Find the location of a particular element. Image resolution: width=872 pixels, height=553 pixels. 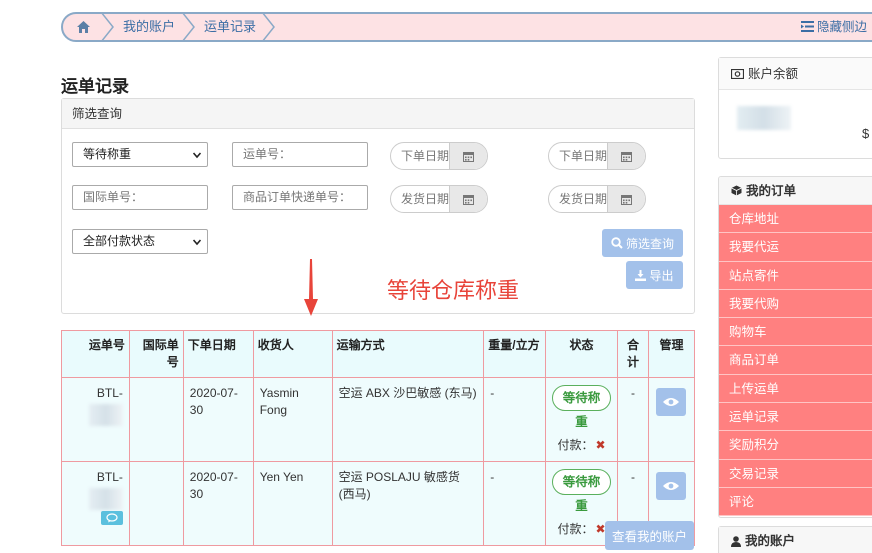

column-header: 收货人 is located at coordinates (292, 354).